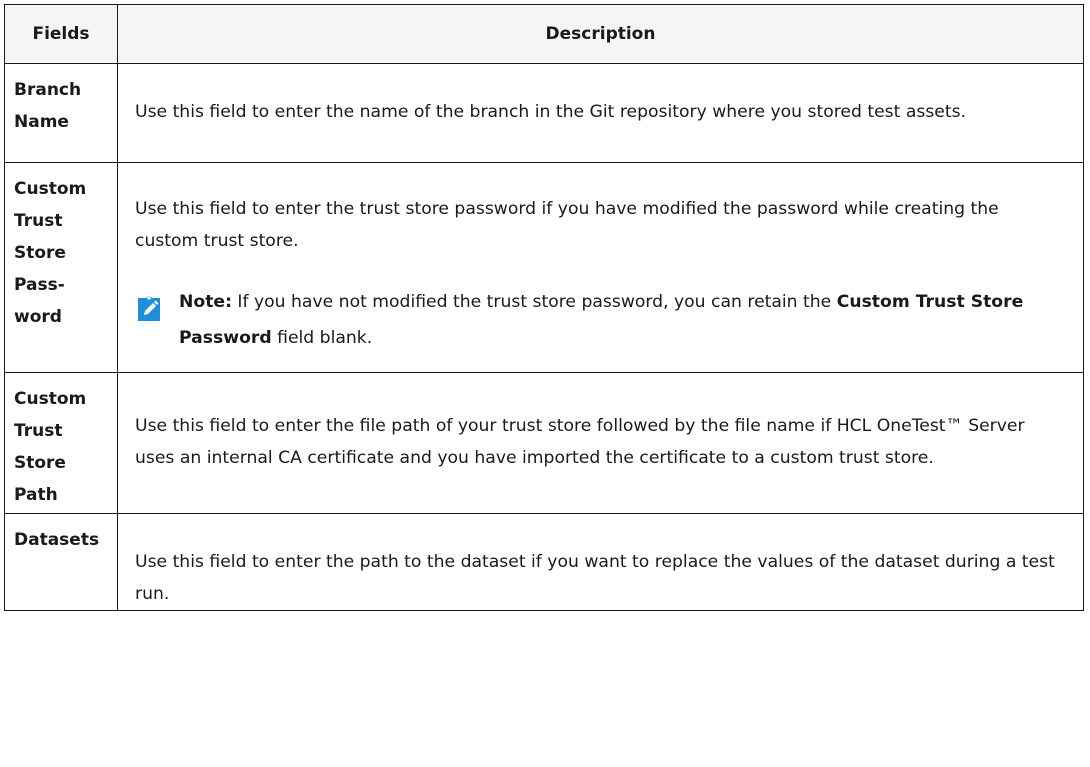 The height and width of the screenshot is (767, 1090). I want to click on field-name-custom-trust-store-password: Custom Trust Store Pass- word, so click(50, 253).